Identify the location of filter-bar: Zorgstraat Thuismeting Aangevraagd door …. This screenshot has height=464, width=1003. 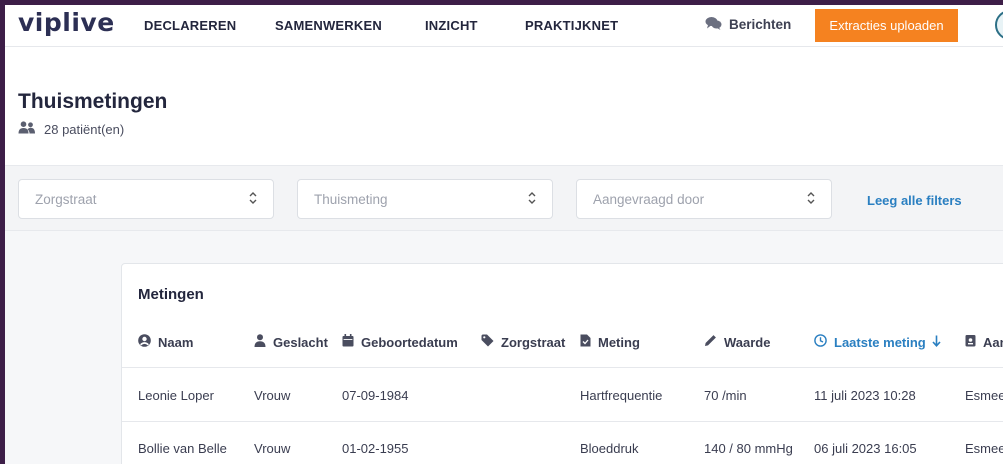
(504, 198).